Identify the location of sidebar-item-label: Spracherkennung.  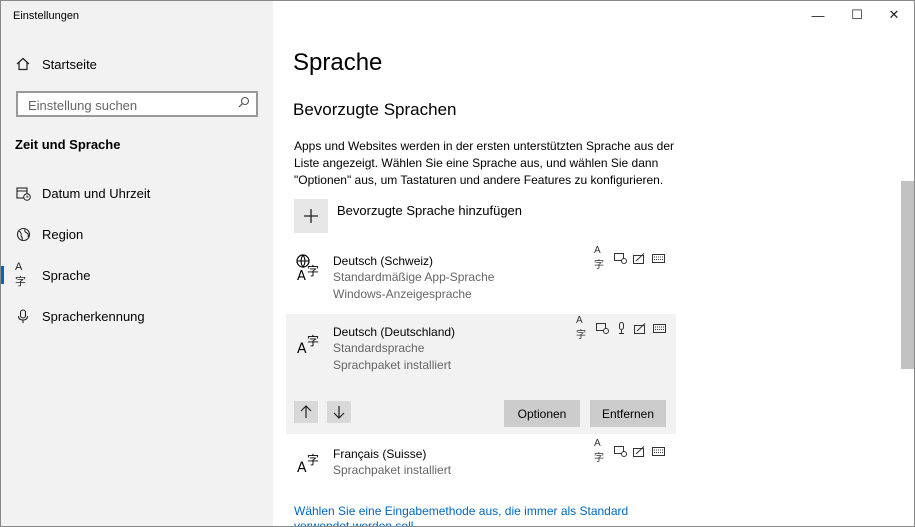
(93, 316).